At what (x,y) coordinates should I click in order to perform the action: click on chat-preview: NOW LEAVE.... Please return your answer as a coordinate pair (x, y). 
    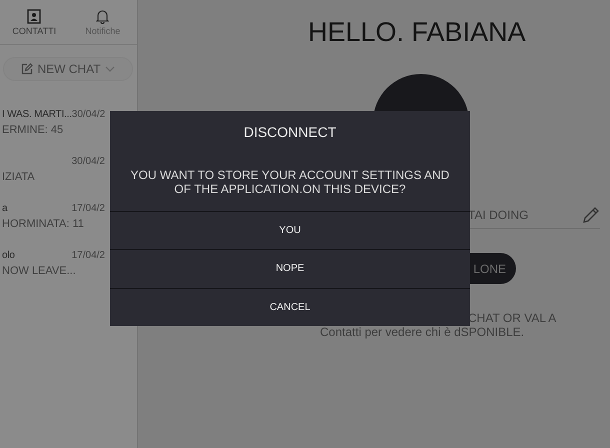
    Looking at the image, I should click on (39, 271).